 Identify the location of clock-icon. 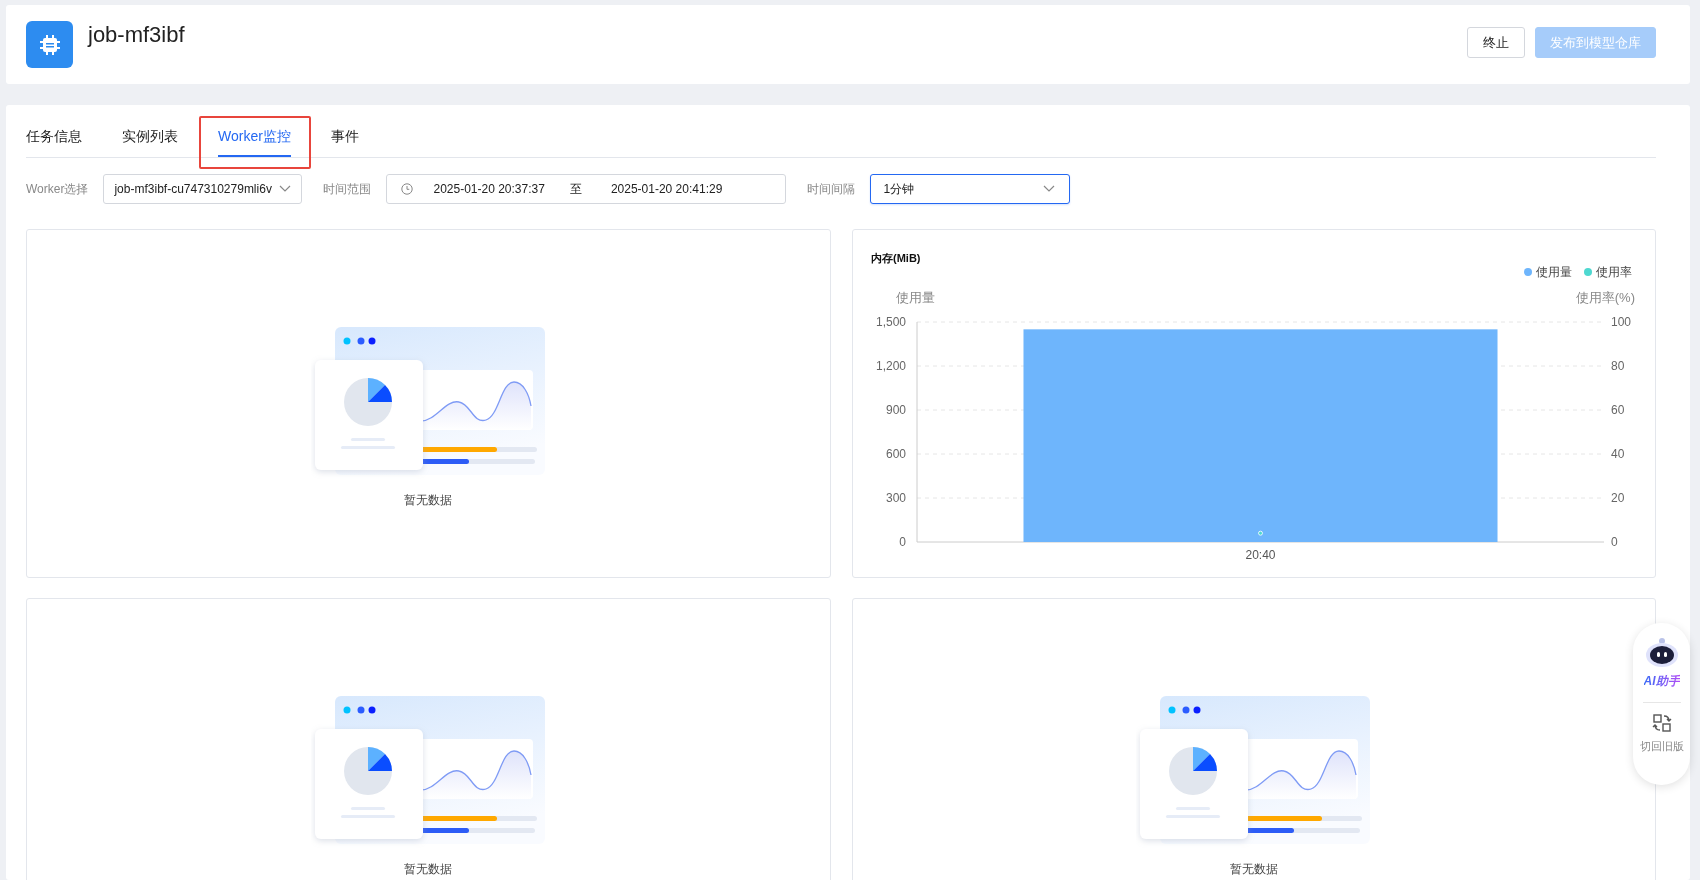
(407, 189).